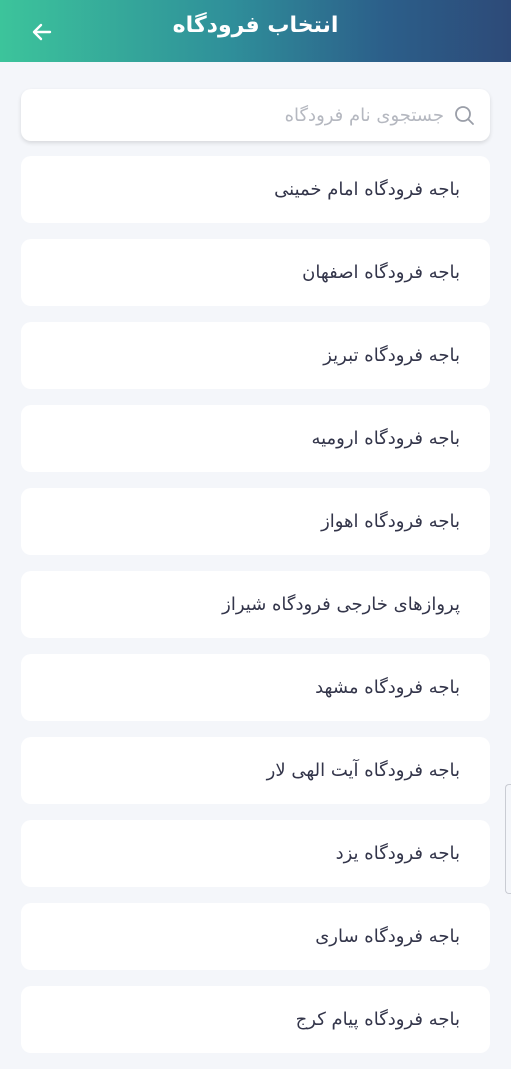  What do you see at coordinates (367, 189) in the screenshot?
I see `airport-label: باجه فرودگاه امام خمینی` at bounding box center [367, 189].